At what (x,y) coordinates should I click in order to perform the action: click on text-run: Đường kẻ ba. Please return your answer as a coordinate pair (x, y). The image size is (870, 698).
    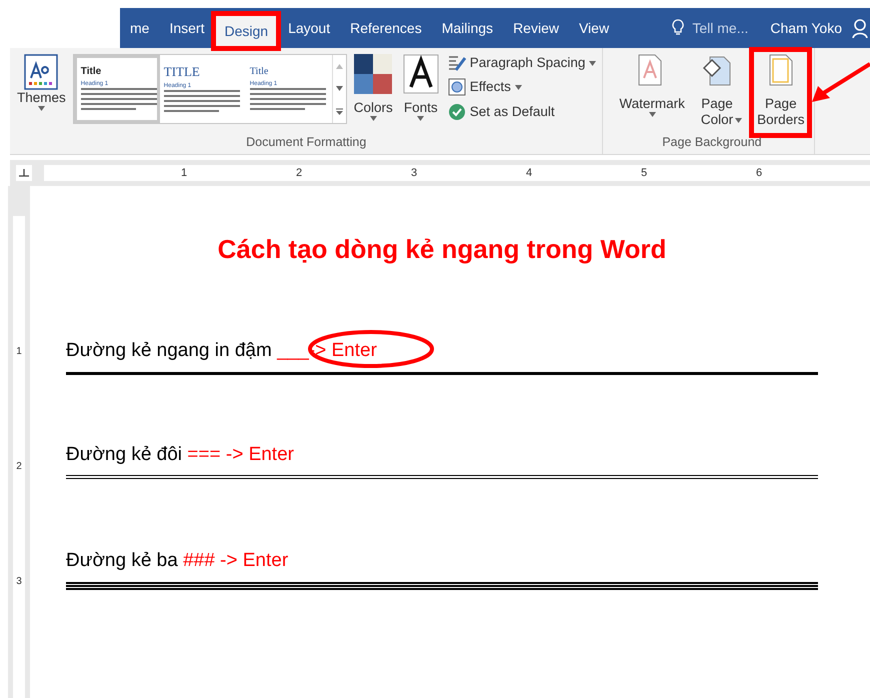
    Looking at the image, I should click on (122, 560).